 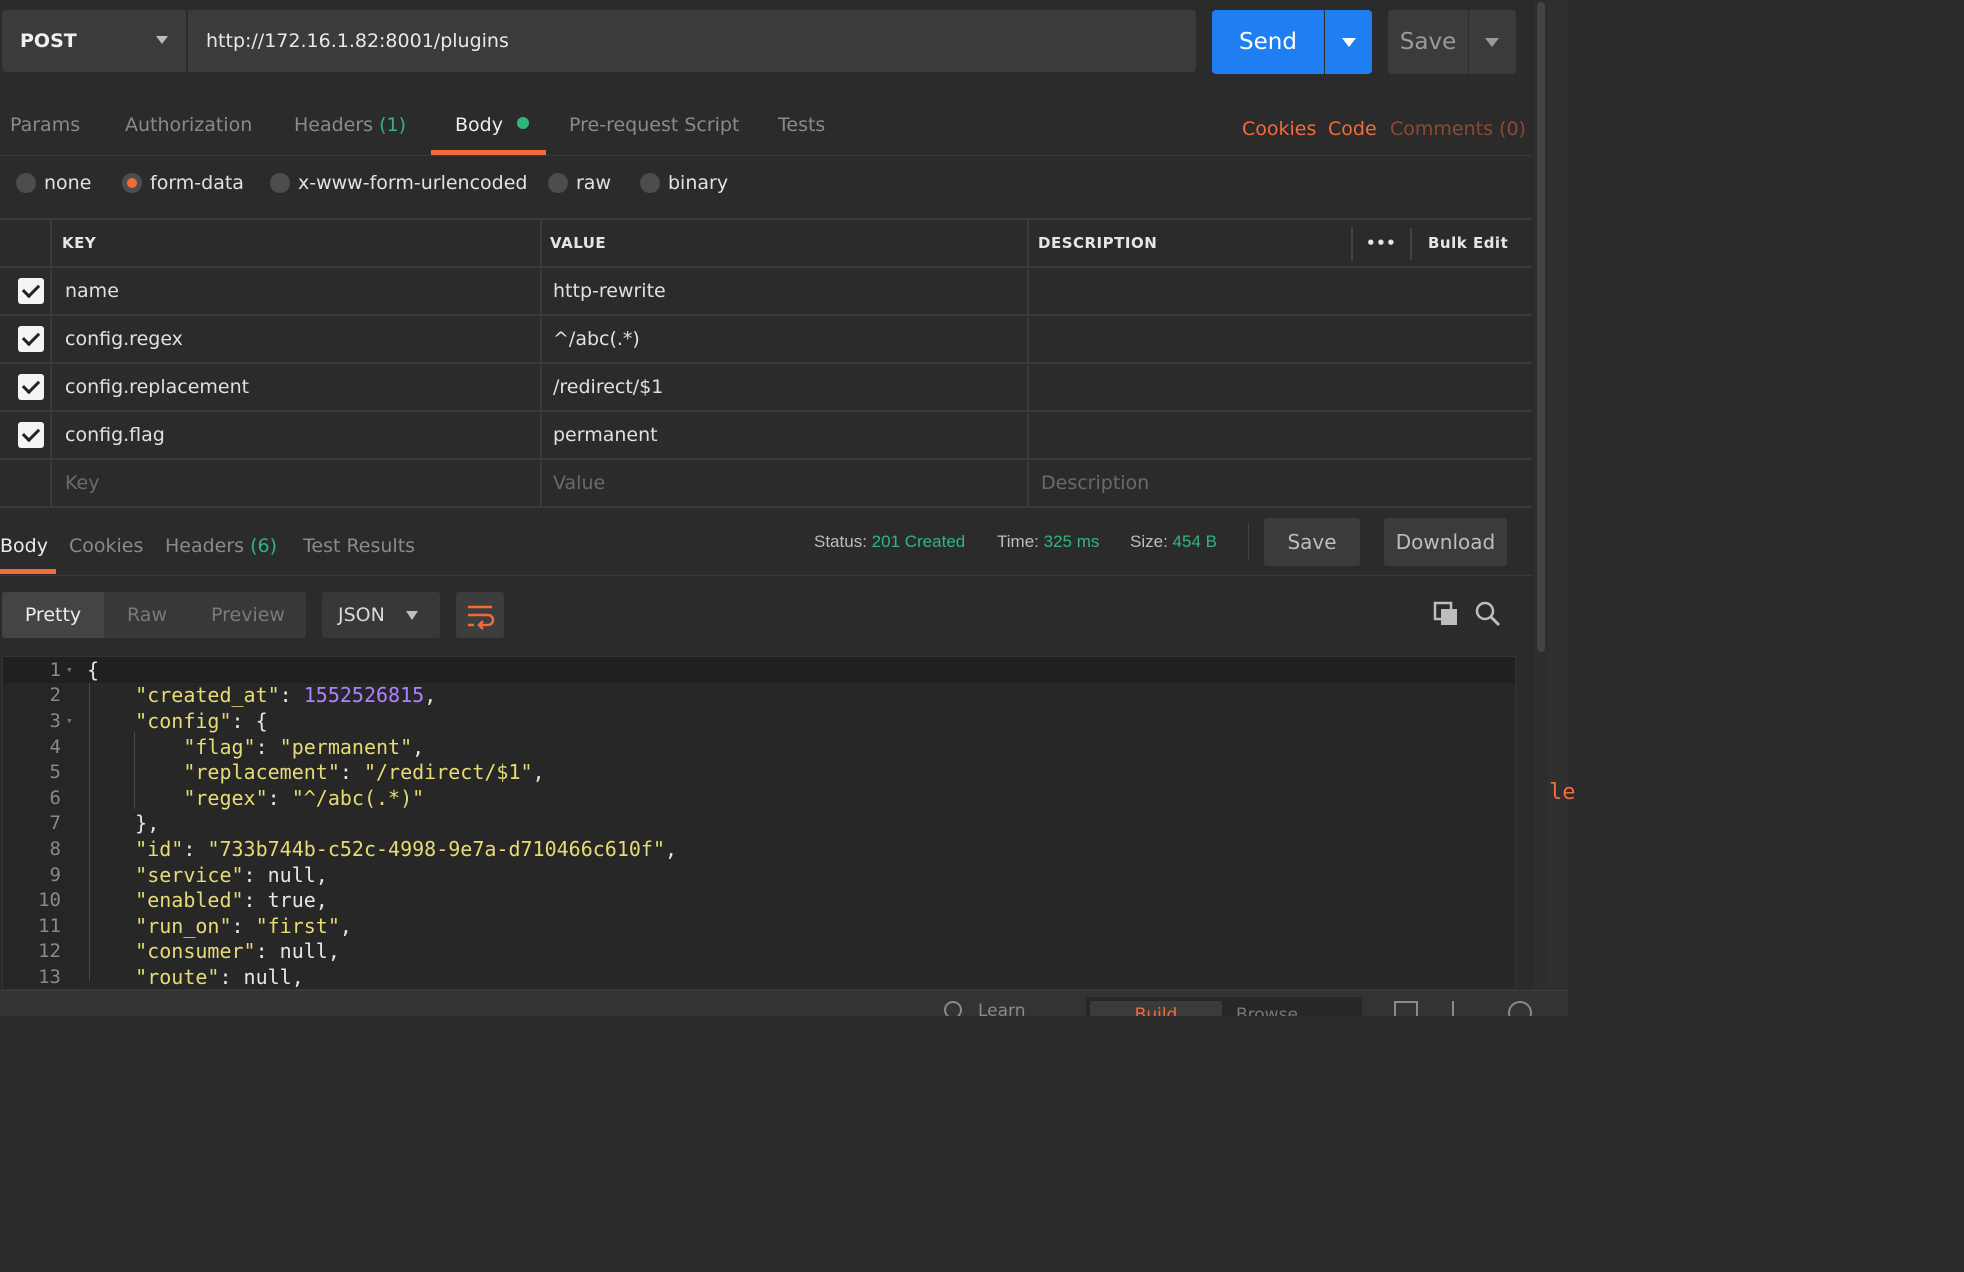 I want to click on radio-label: form-data, so click(x=197, y=183).